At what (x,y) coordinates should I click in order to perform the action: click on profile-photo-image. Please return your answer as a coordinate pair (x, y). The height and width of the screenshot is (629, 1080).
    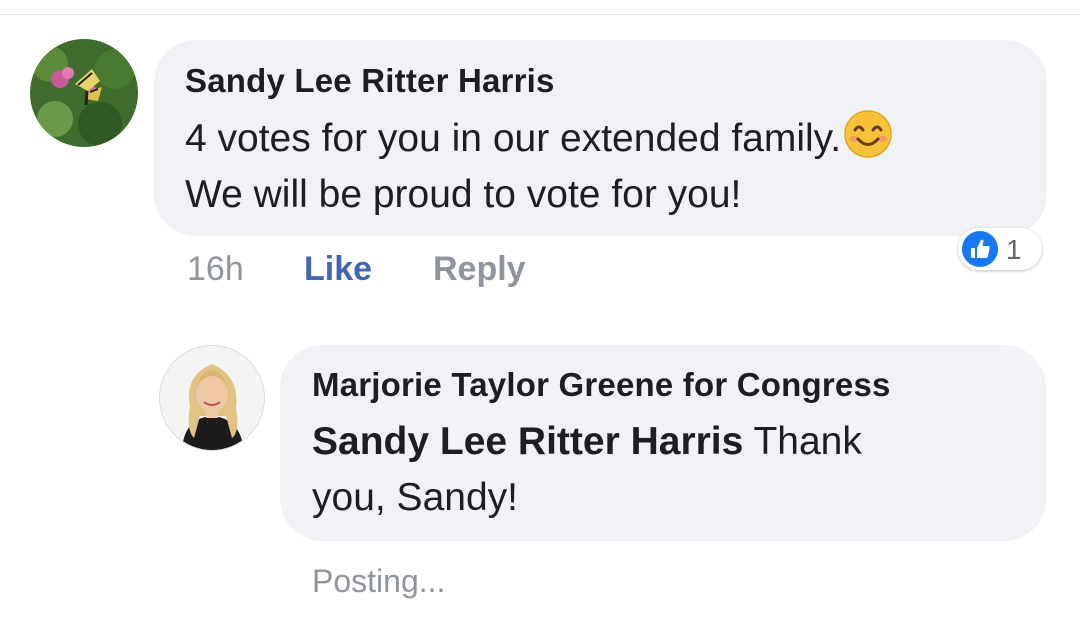
    Looking at the image, I should click on (212, 398).